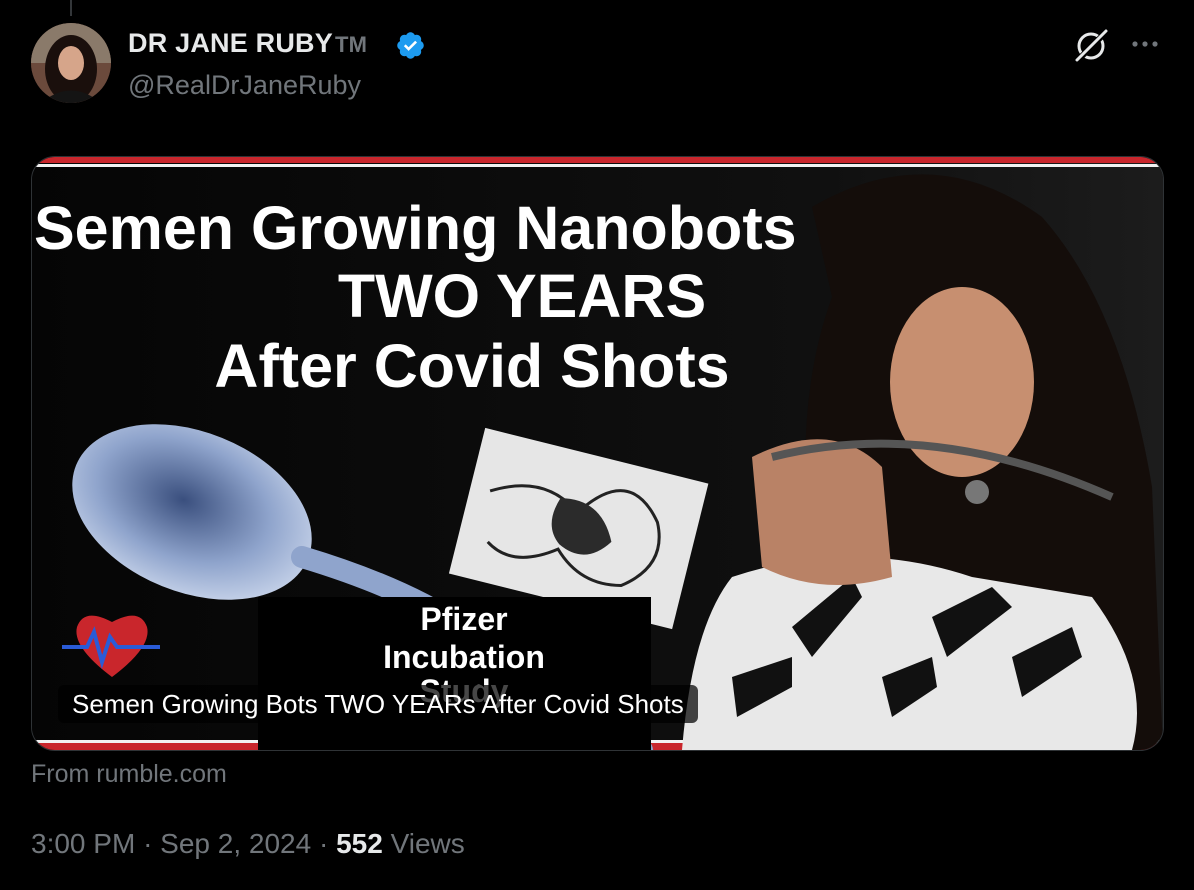  What do you see at coordinates (71, 8) in the screenshot?
I see `thread-connector-line` at bounding box center [71, 8].